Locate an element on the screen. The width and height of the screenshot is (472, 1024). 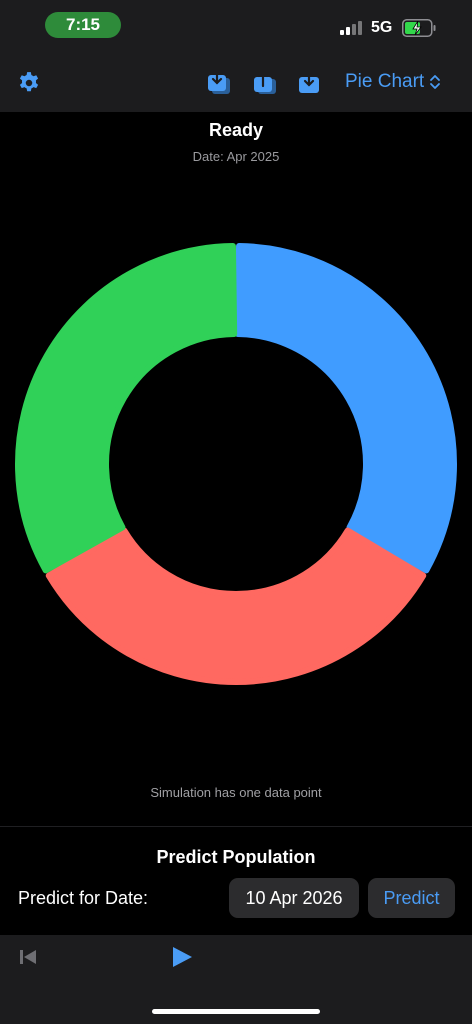
toolbar: Pie Chart is located at coordinates (236, 84).